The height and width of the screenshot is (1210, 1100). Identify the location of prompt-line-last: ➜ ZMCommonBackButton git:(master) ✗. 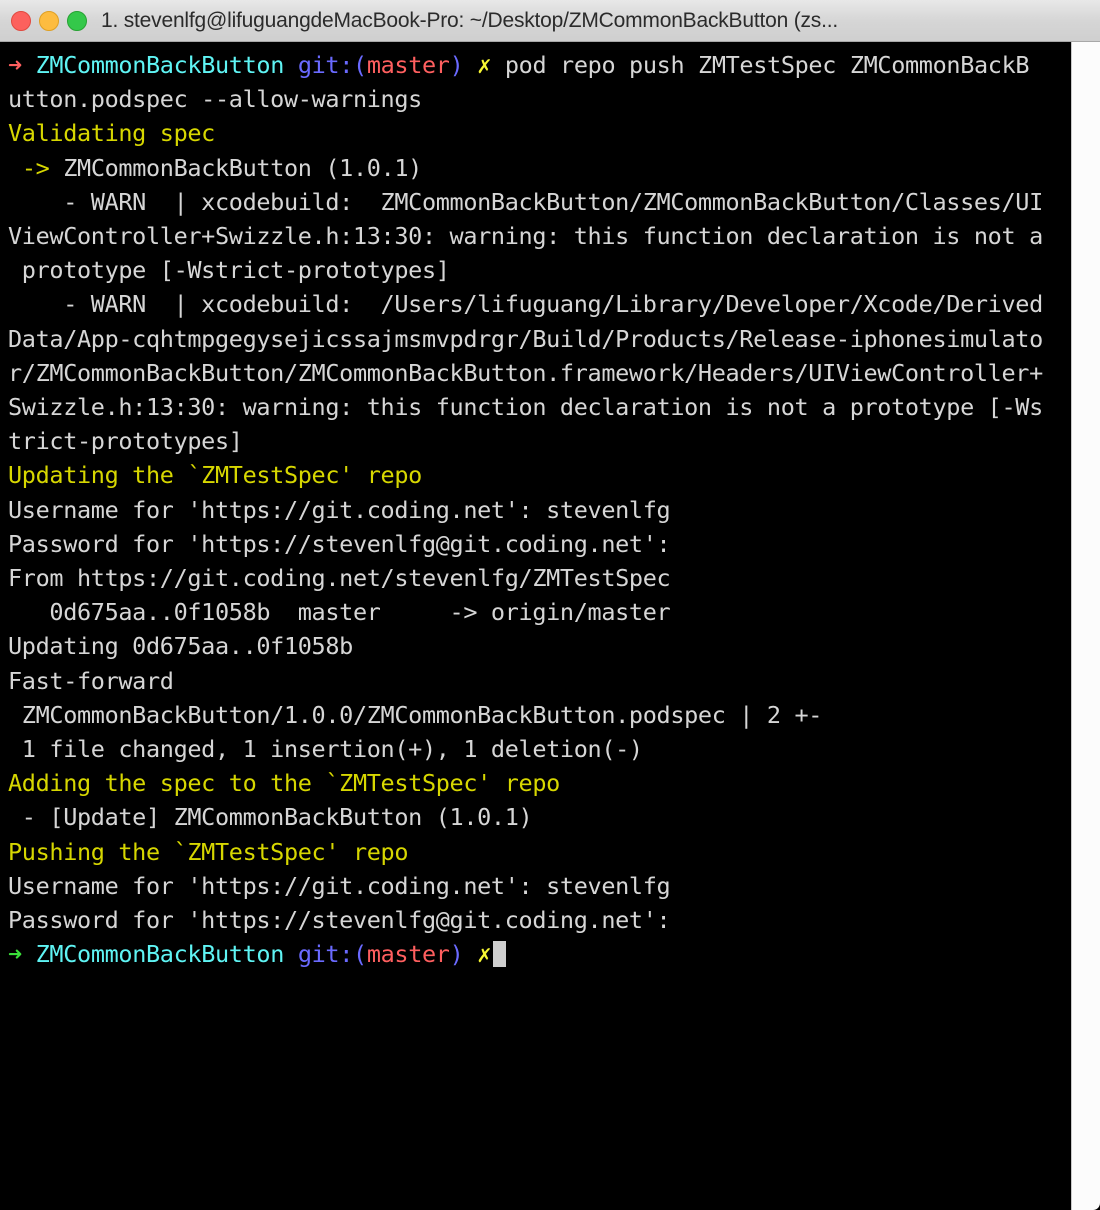
(539, 954).